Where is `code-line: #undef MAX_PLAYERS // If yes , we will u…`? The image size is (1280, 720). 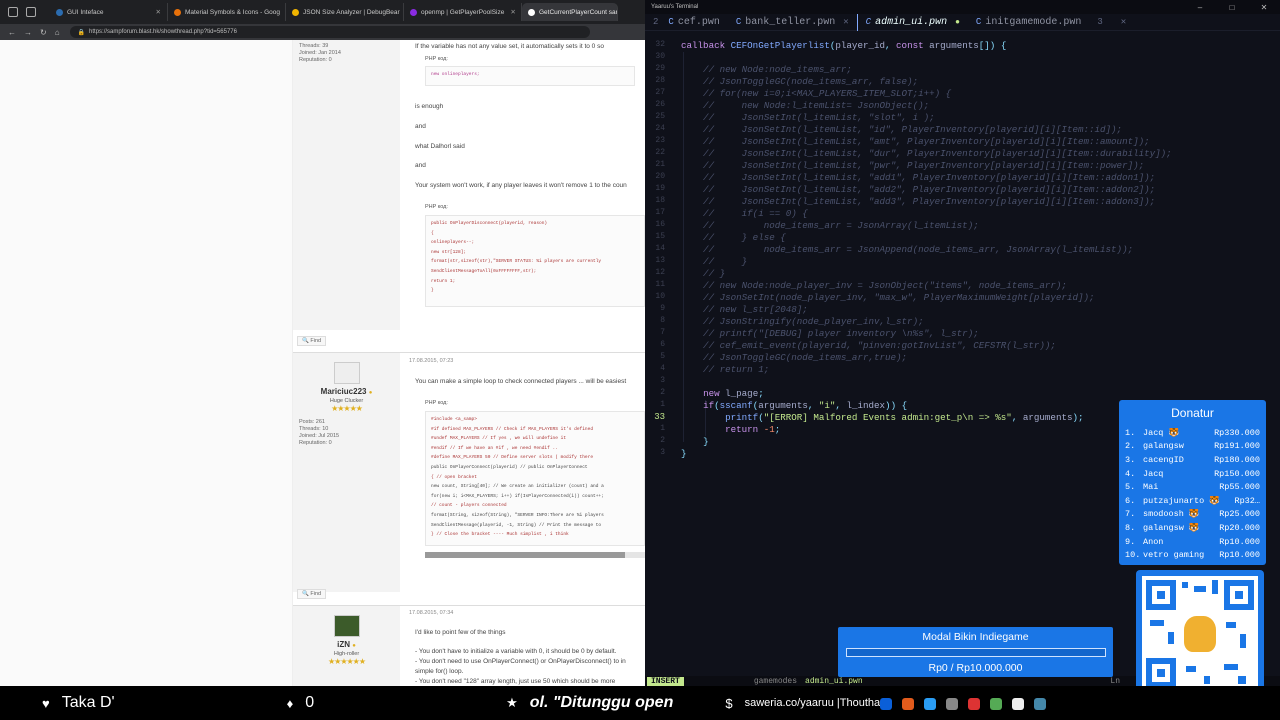
code-line: #undef MAX_PLAYERS // If yes , we will u… is located at coordinates (499, 439).